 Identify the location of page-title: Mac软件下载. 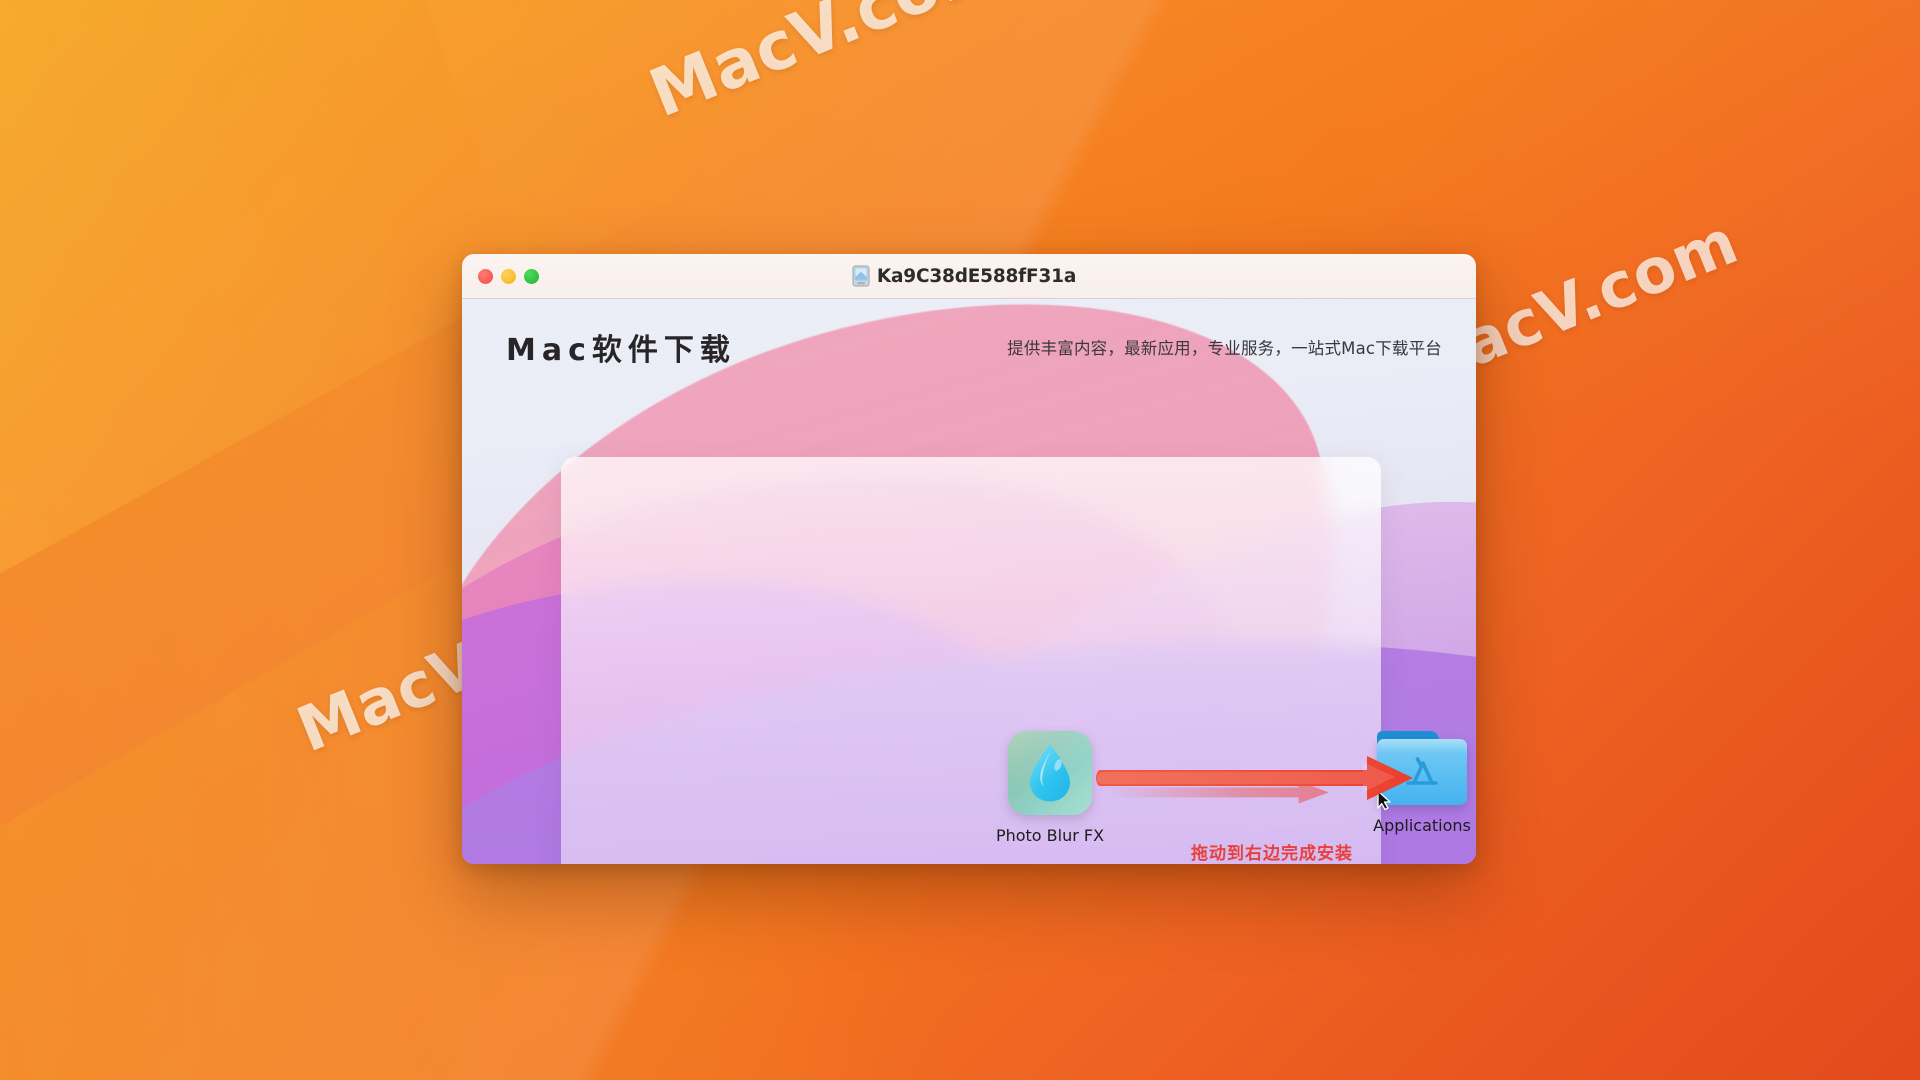
(621, 350).